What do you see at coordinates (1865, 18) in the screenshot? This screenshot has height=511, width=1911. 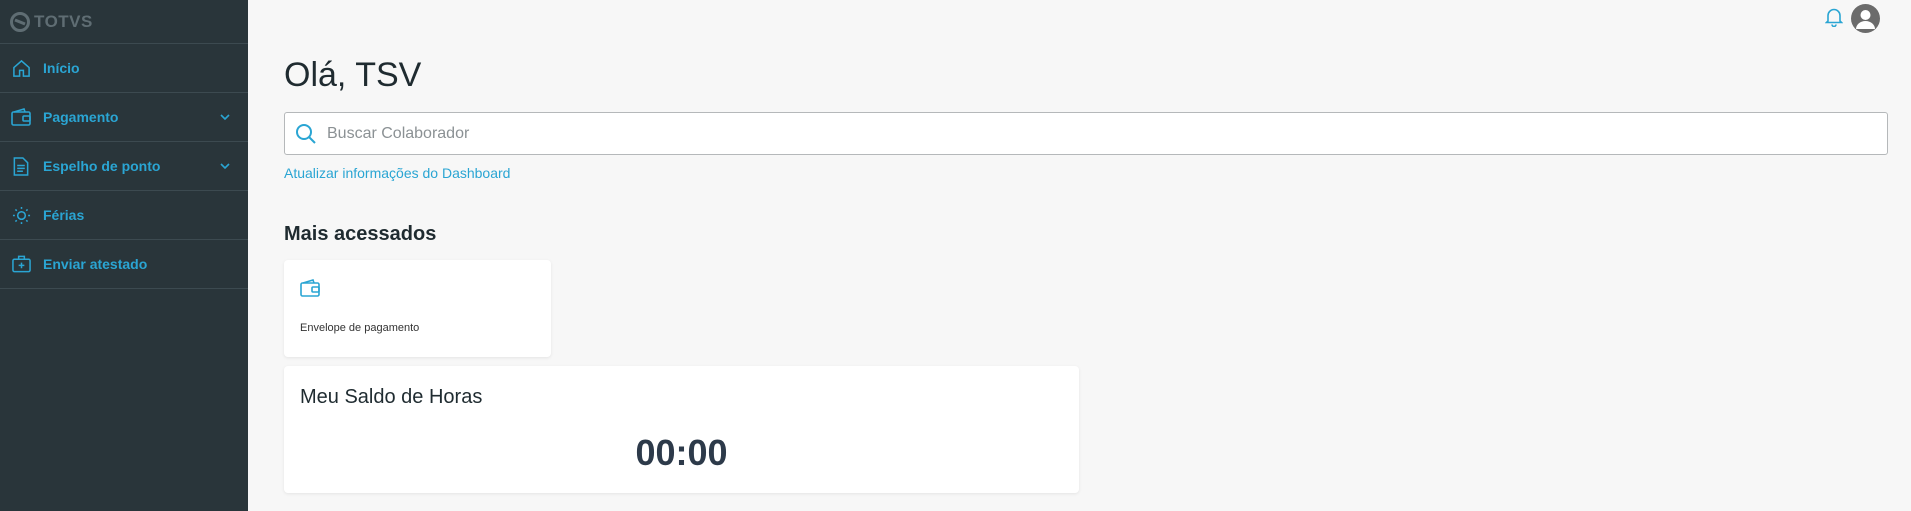 I see `user-avatar-icon` at bounding box center [1865, 18].